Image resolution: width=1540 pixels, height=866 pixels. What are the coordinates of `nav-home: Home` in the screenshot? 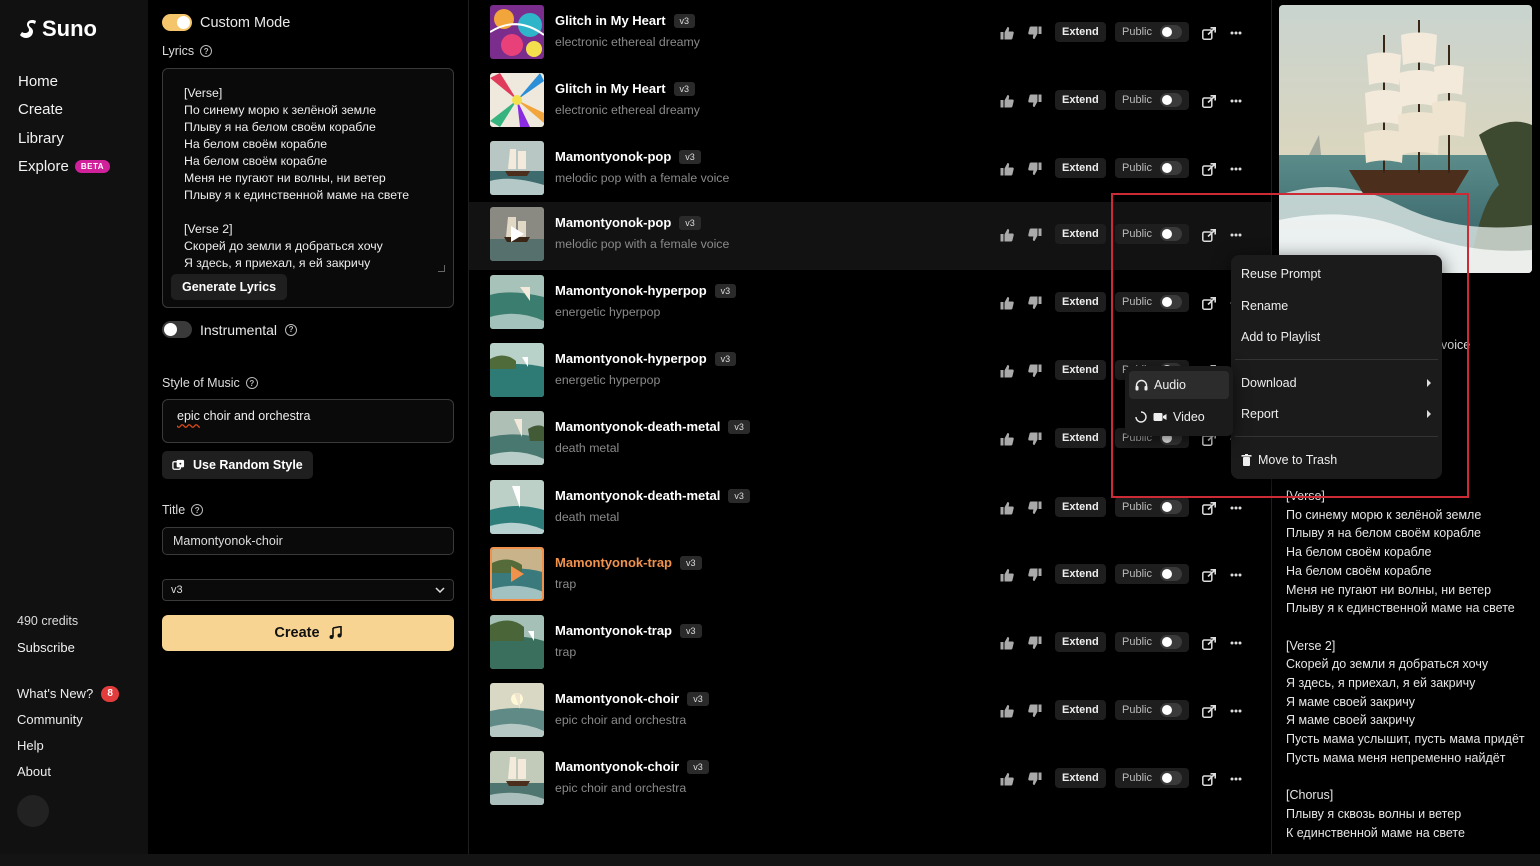 It's located at (64, 81).